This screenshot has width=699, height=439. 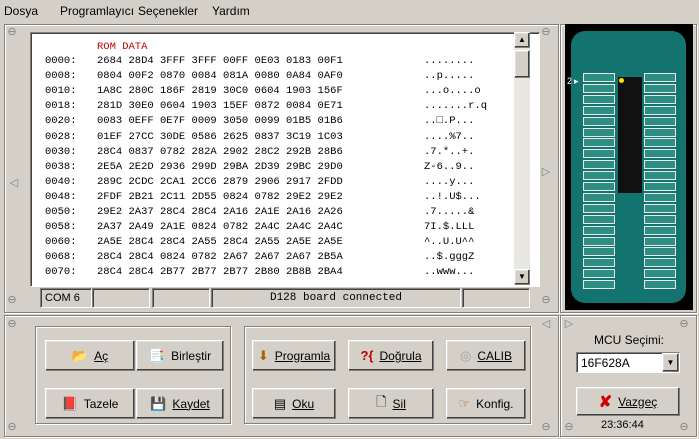 I want to click on pin-marker-arrow-icon: ▸, so click(x=576, y=81).